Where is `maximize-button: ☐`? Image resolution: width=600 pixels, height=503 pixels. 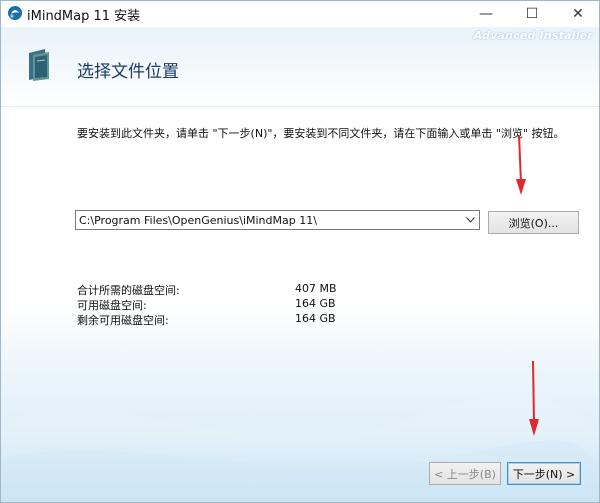
maximize-button: ☐ is located at coordinates (532, 14).